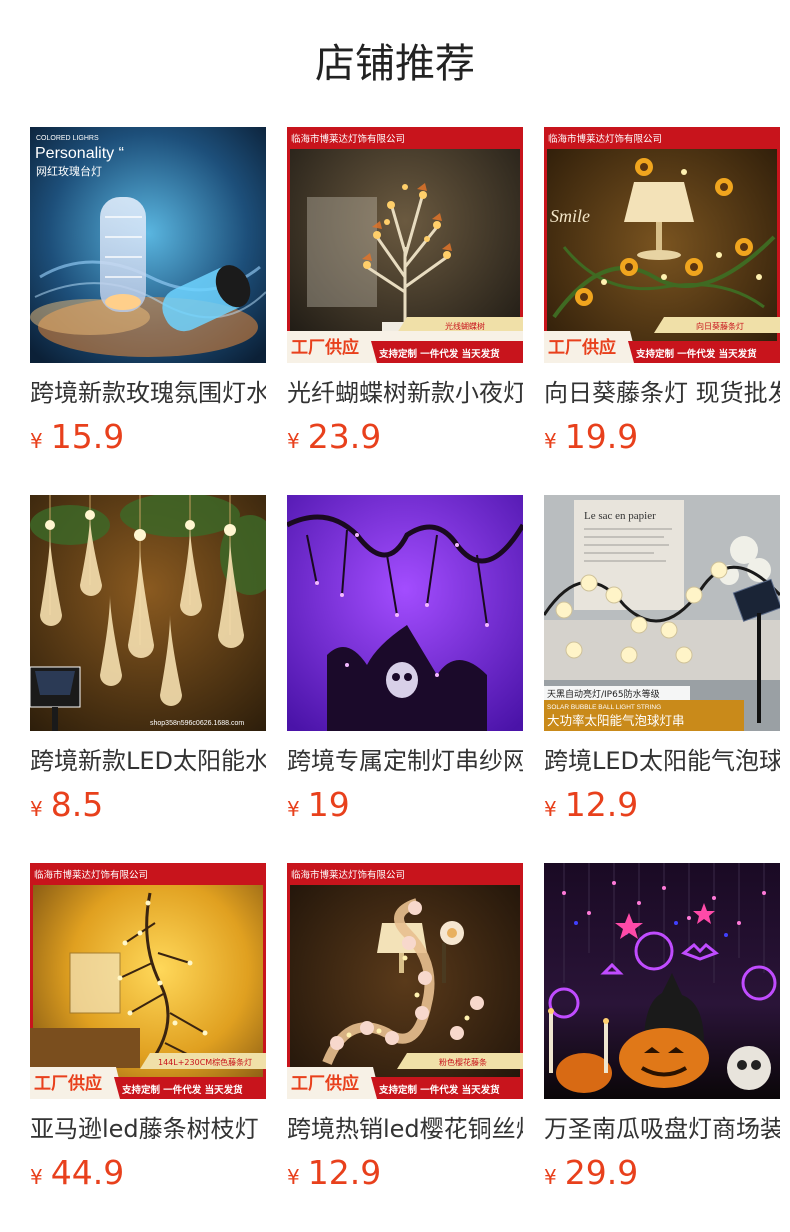 The height and width of the screenshot is (1232, 790). I want to click on product-image: 临海市博莱达灯饰有限公司 粉色樱花藤条 工厂供应 支持定制 一件代发 当天发货, so click(405, 981).